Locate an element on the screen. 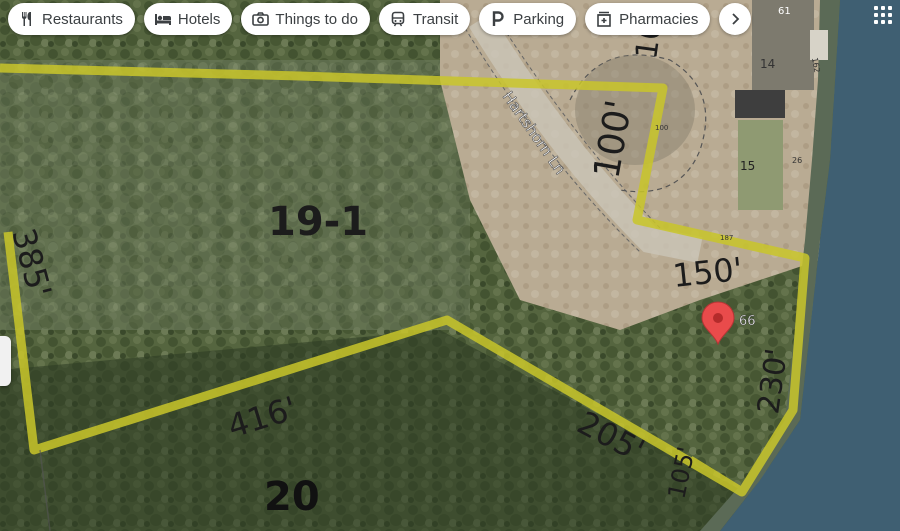  chip-parking: Parking is located at coordinates (528, 19).